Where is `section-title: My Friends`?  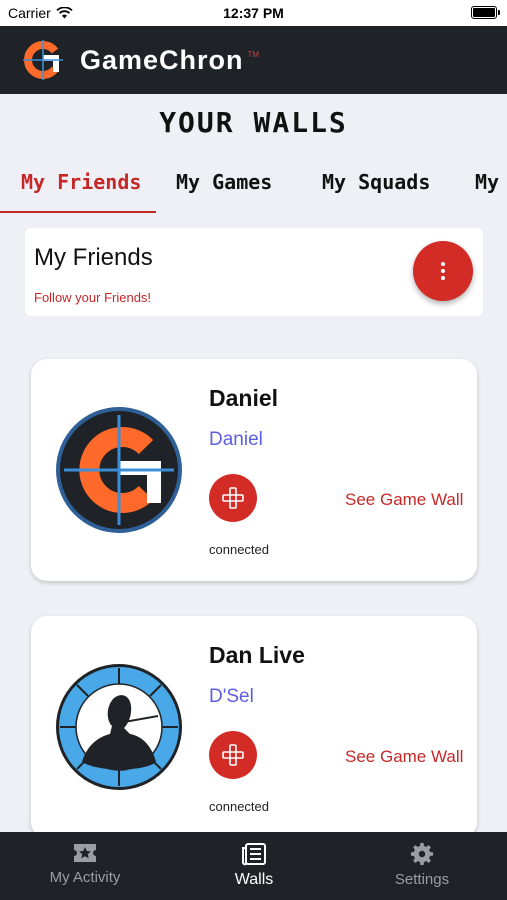
section-title: My Friends is located at coordinates (93, 257).